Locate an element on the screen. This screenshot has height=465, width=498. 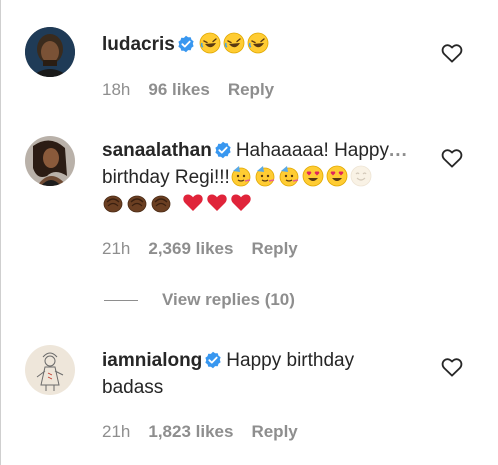
view-replies-button: View replies (10) is located at coordinates (199, 300).